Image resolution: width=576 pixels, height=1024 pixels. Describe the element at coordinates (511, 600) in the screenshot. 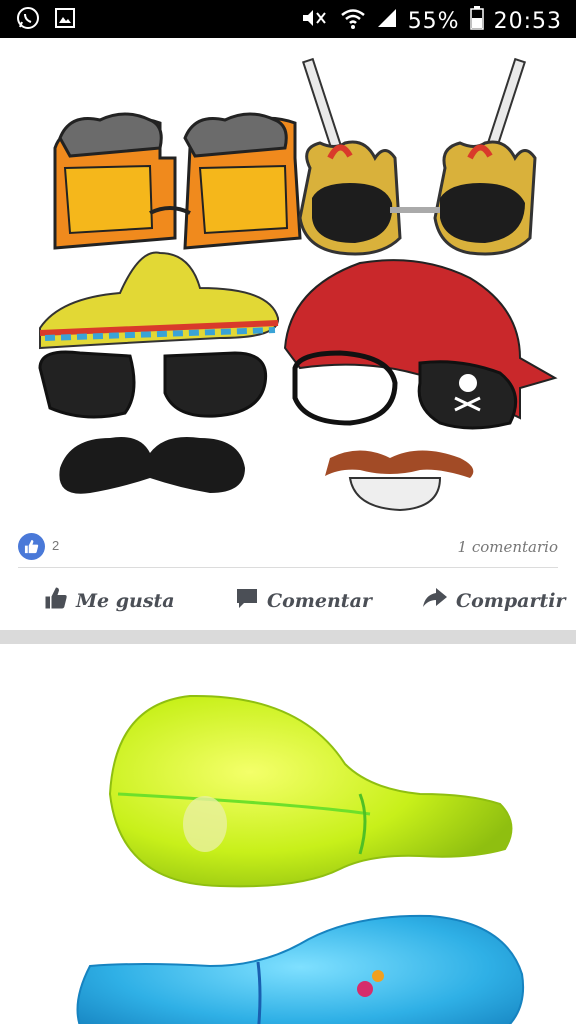

I see `share-button-label: Compartir` at that location.